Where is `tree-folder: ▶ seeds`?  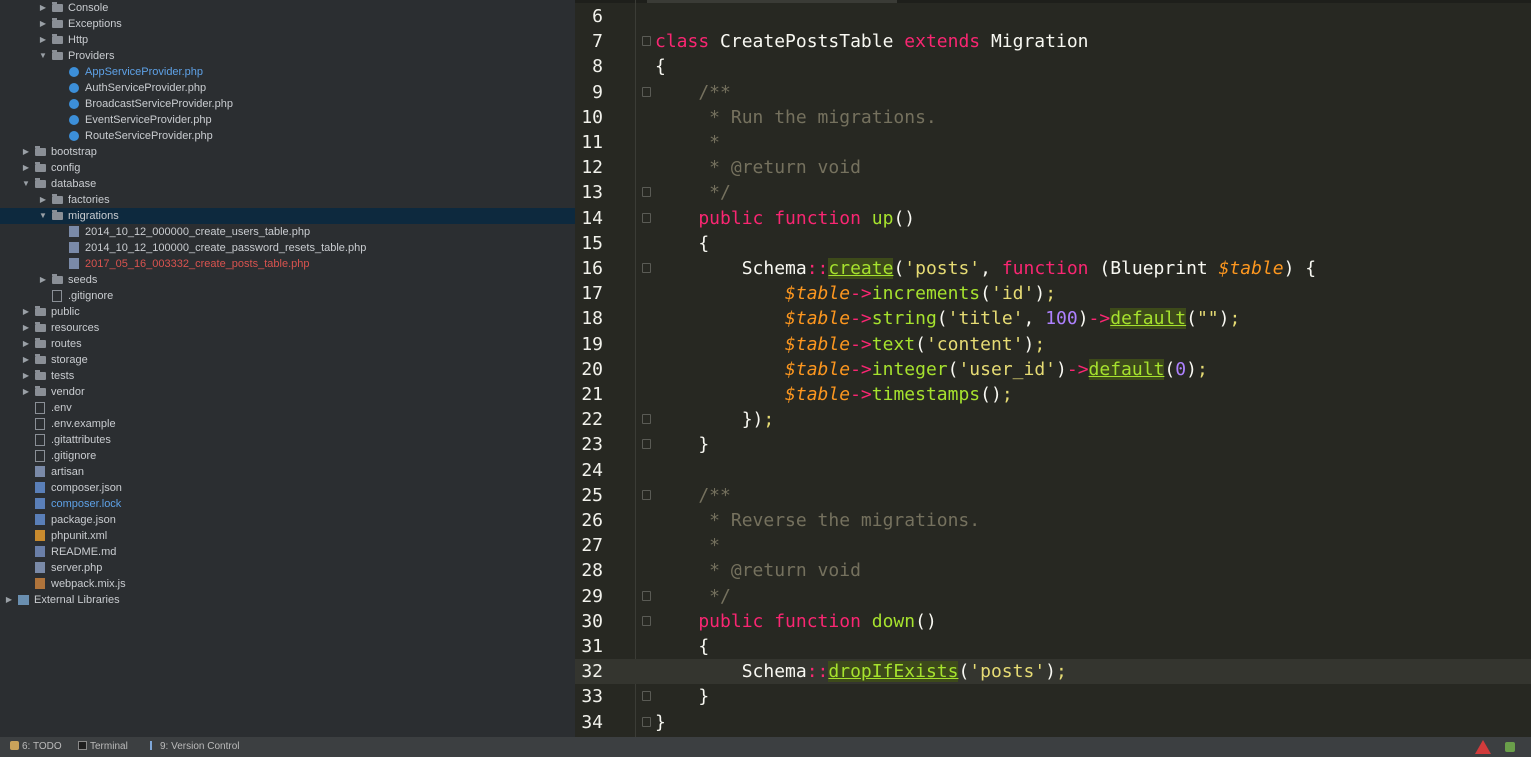
tree-folder: ▶ seeds is located at coordinates (287, 280).